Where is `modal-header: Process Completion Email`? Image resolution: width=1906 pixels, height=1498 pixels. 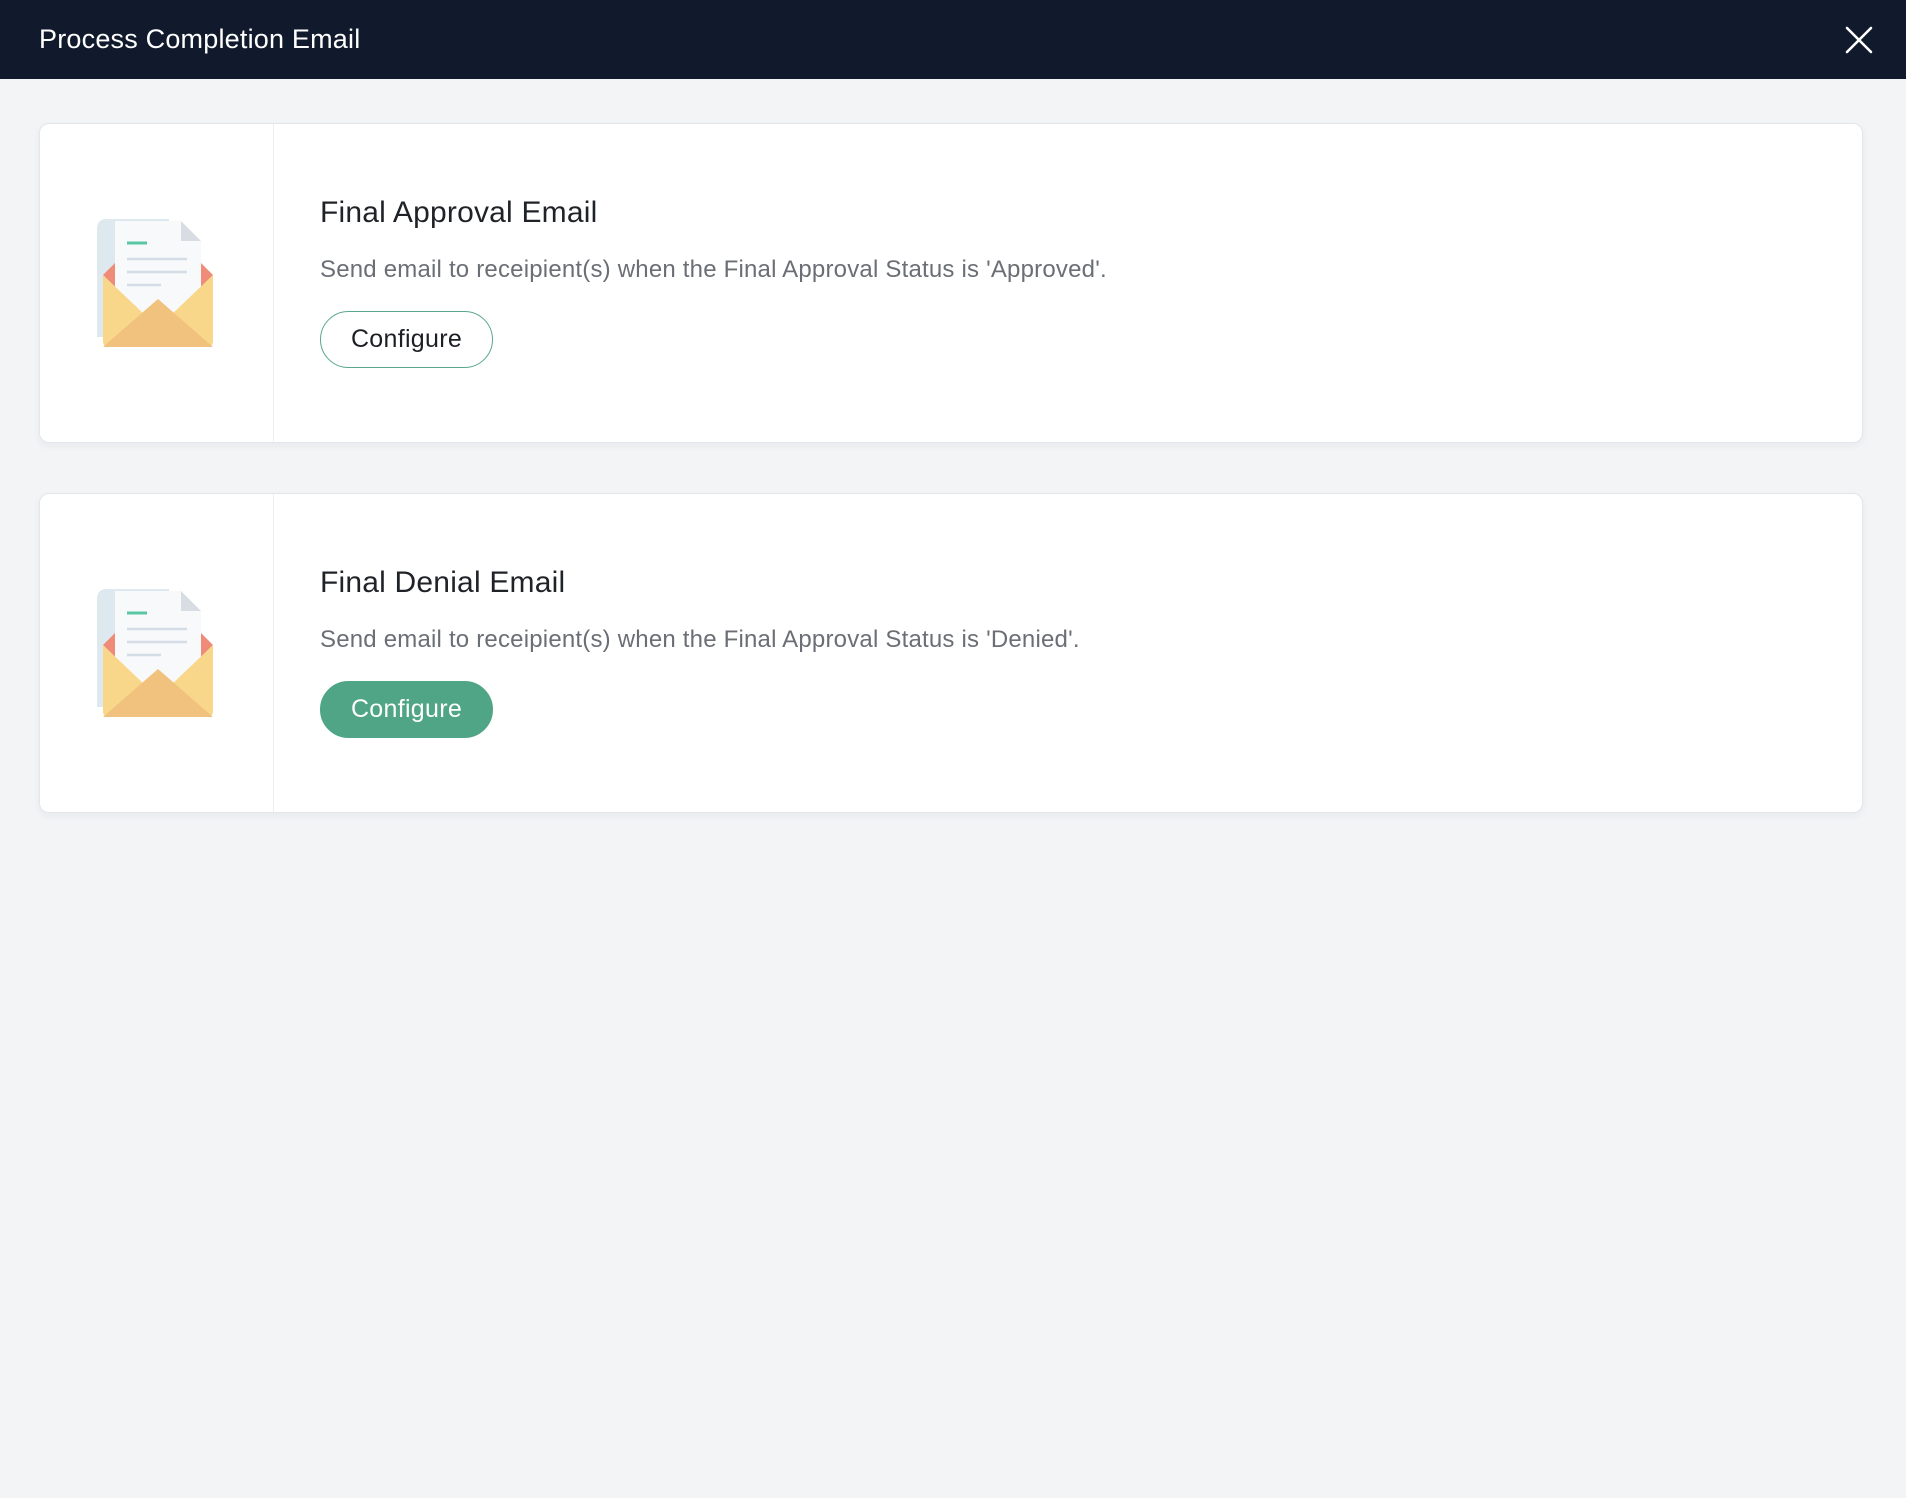 modal-header: Process Completion Email is located at coordinates (953, 39).